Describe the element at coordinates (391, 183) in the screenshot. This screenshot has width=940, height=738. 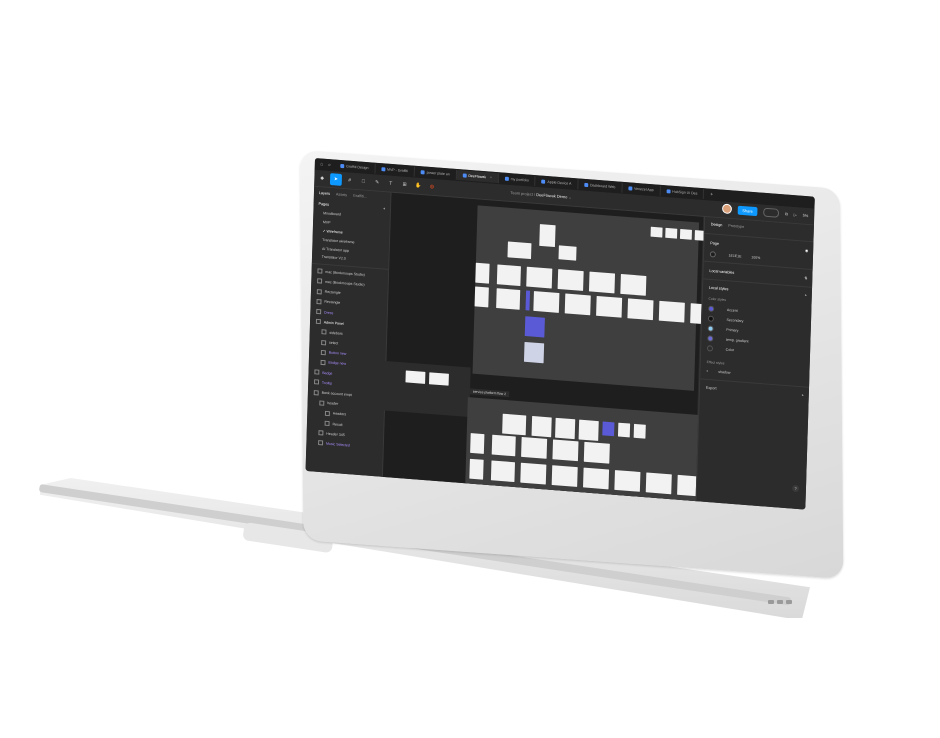
I see `text-tool-icon: T` at that location.